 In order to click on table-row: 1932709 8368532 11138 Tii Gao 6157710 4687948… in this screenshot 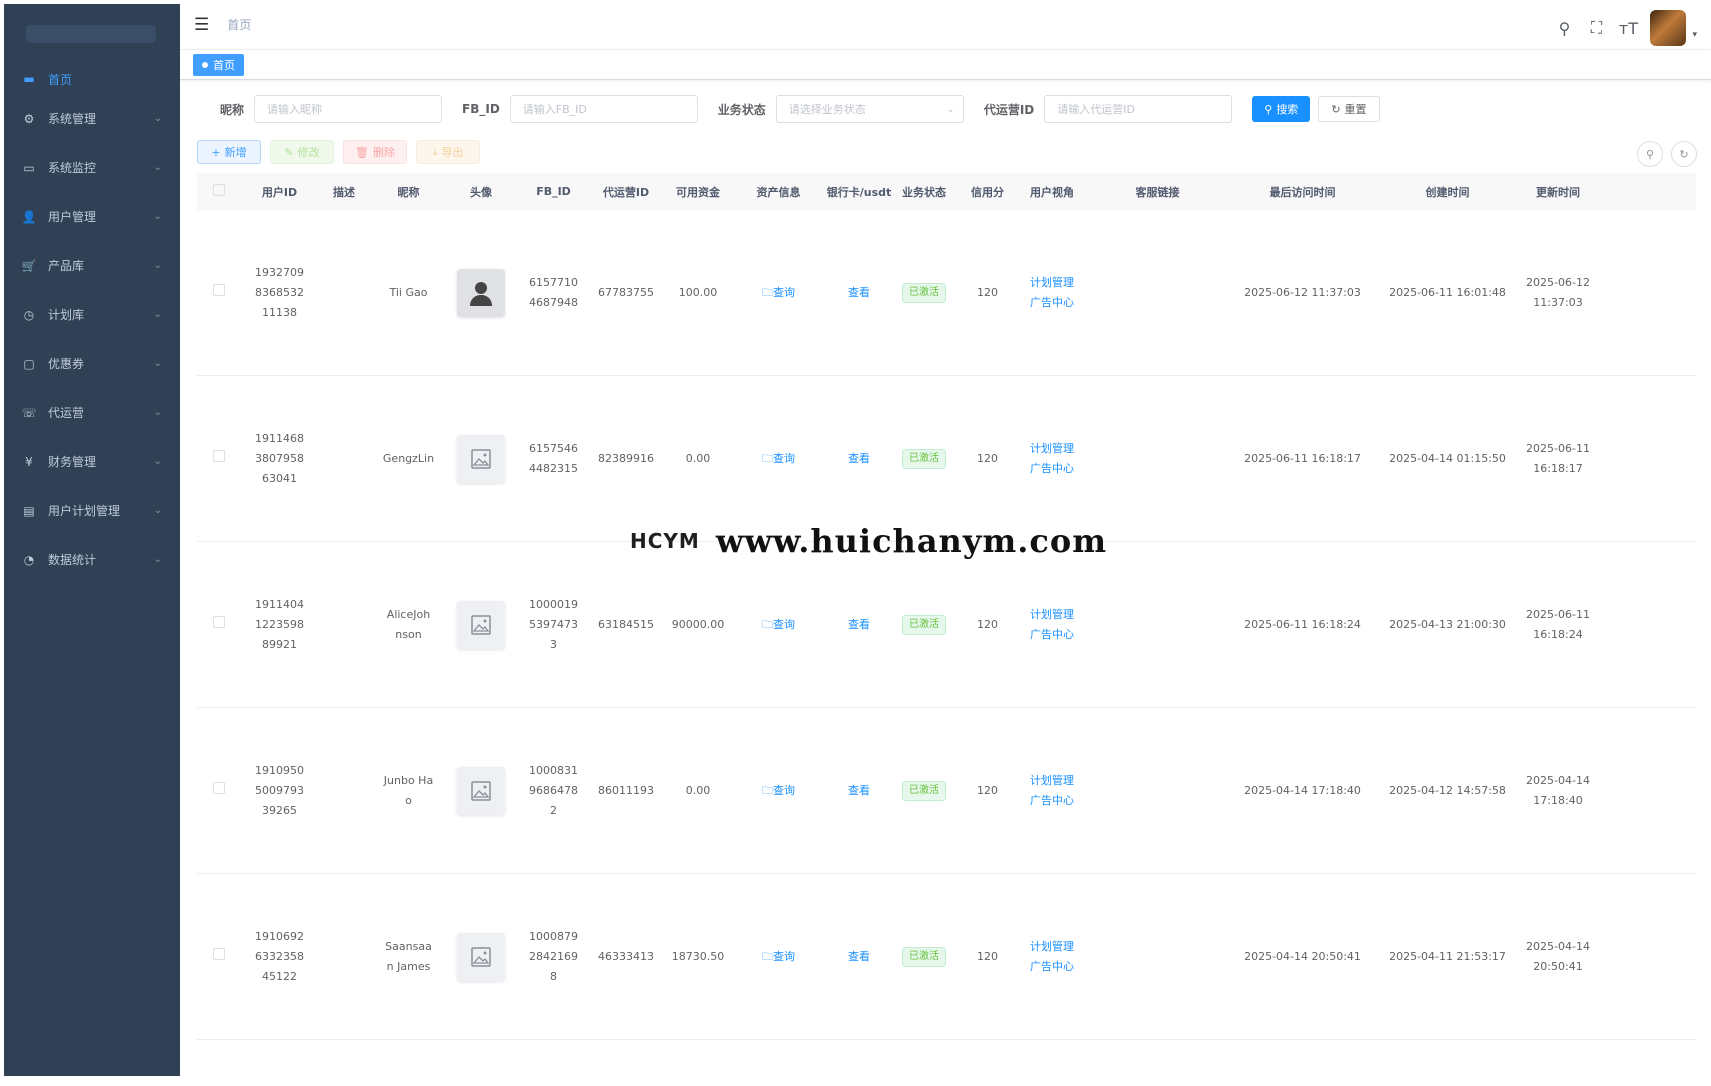, I will do `click(946, 293)`.